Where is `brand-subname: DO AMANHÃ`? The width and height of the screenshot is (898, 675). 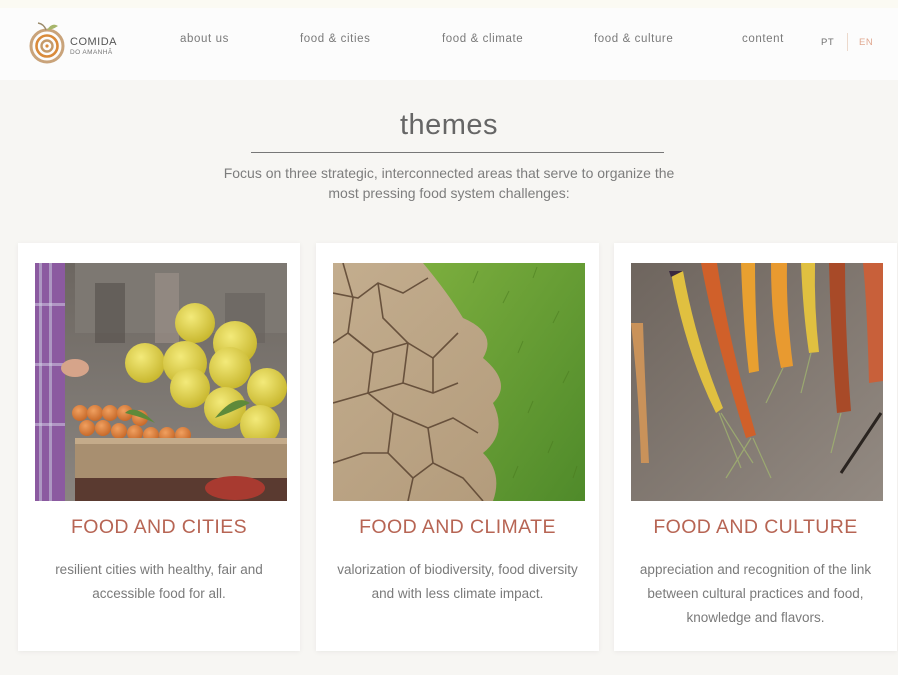
brand-subname: DO AMANHÃ is located at coordinates (91, 52).